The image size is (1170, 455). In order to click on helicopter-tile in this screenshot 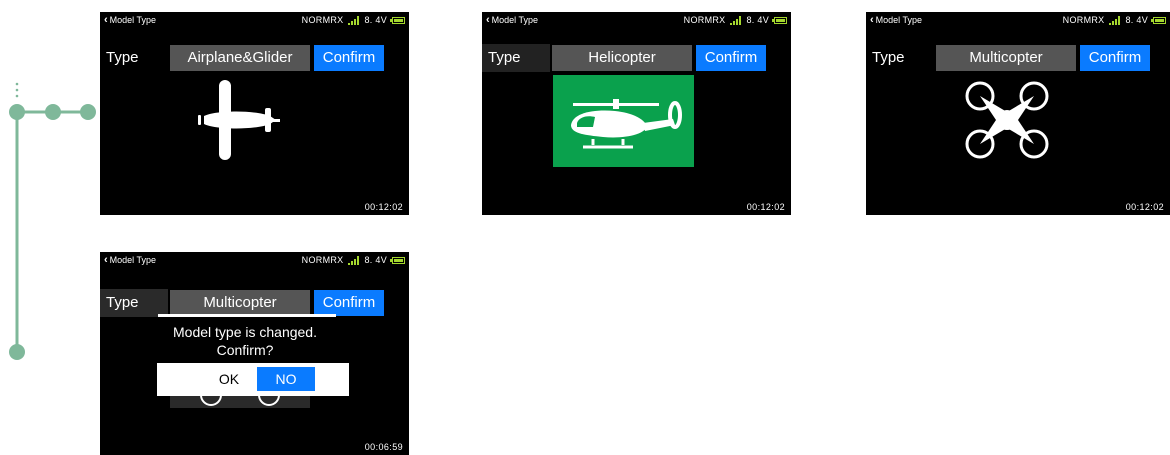, I will do `click(623, 121)`.